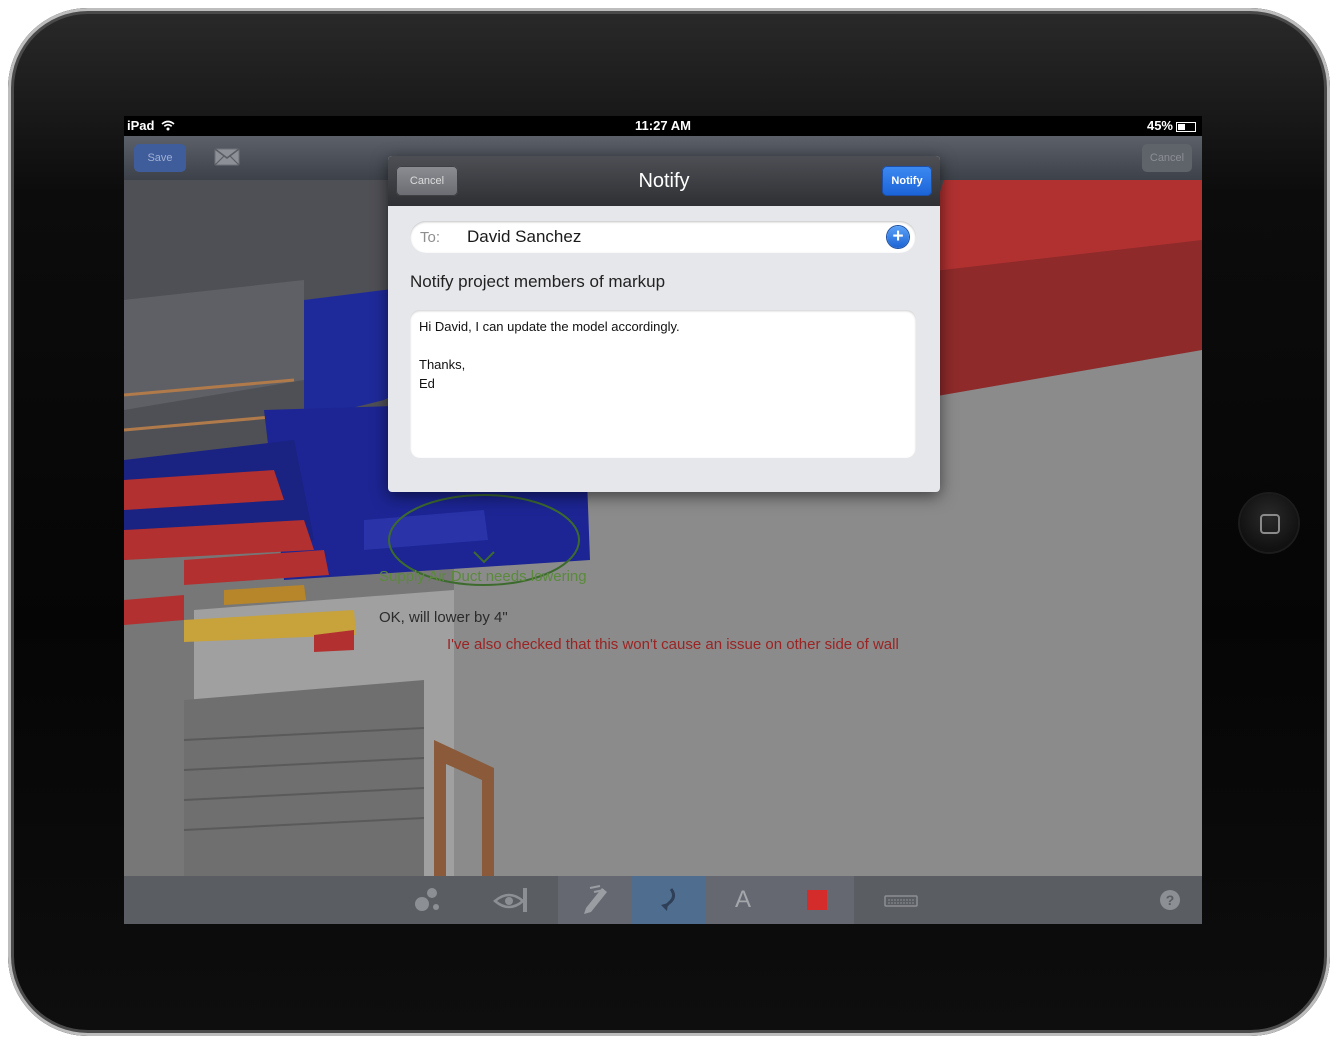 The height and width of the screenshot is (1041, 1338). I want to click on arrow-icon, so click(668, 899).